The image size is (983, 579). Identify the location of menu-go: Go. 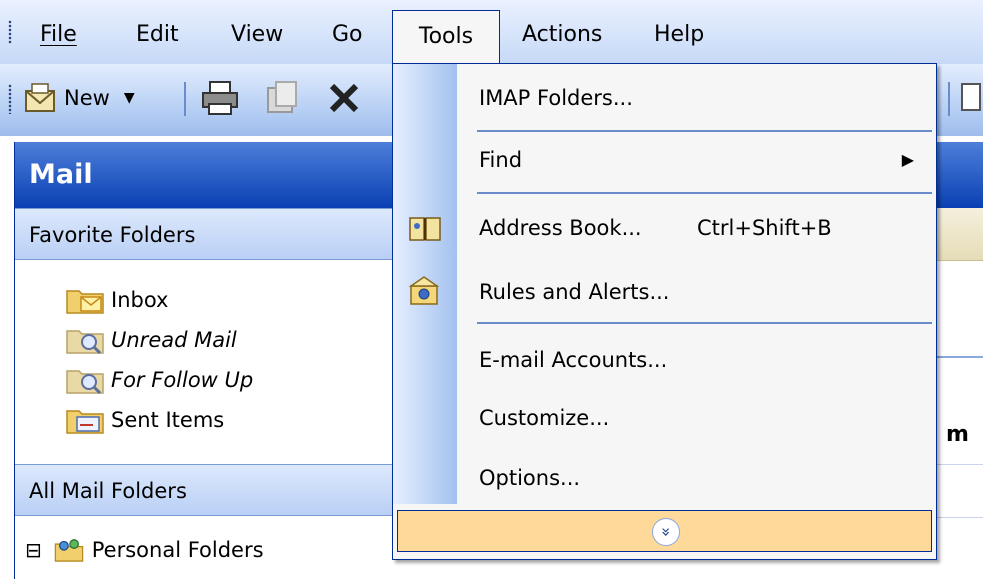
(347, 35).